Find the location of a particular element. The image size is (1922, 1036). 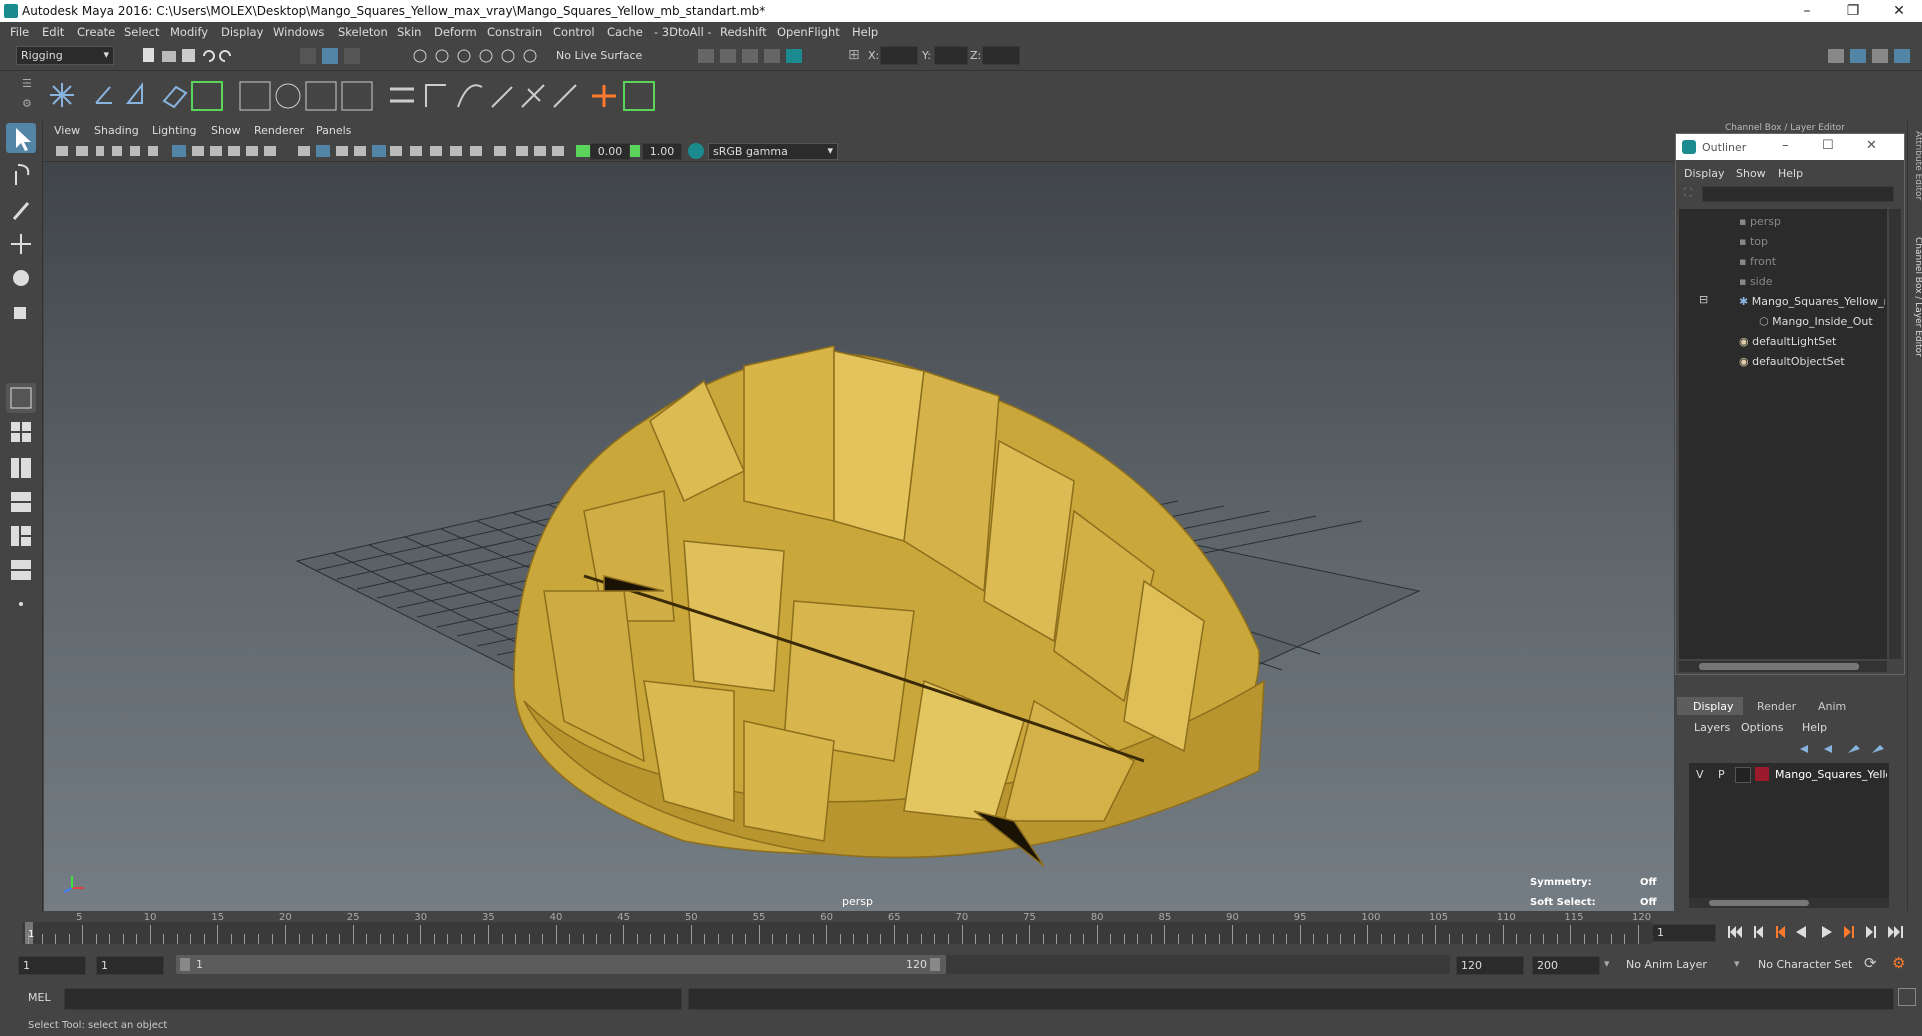

vp-menu-panels: Panels is located at coordinates (333, 130).